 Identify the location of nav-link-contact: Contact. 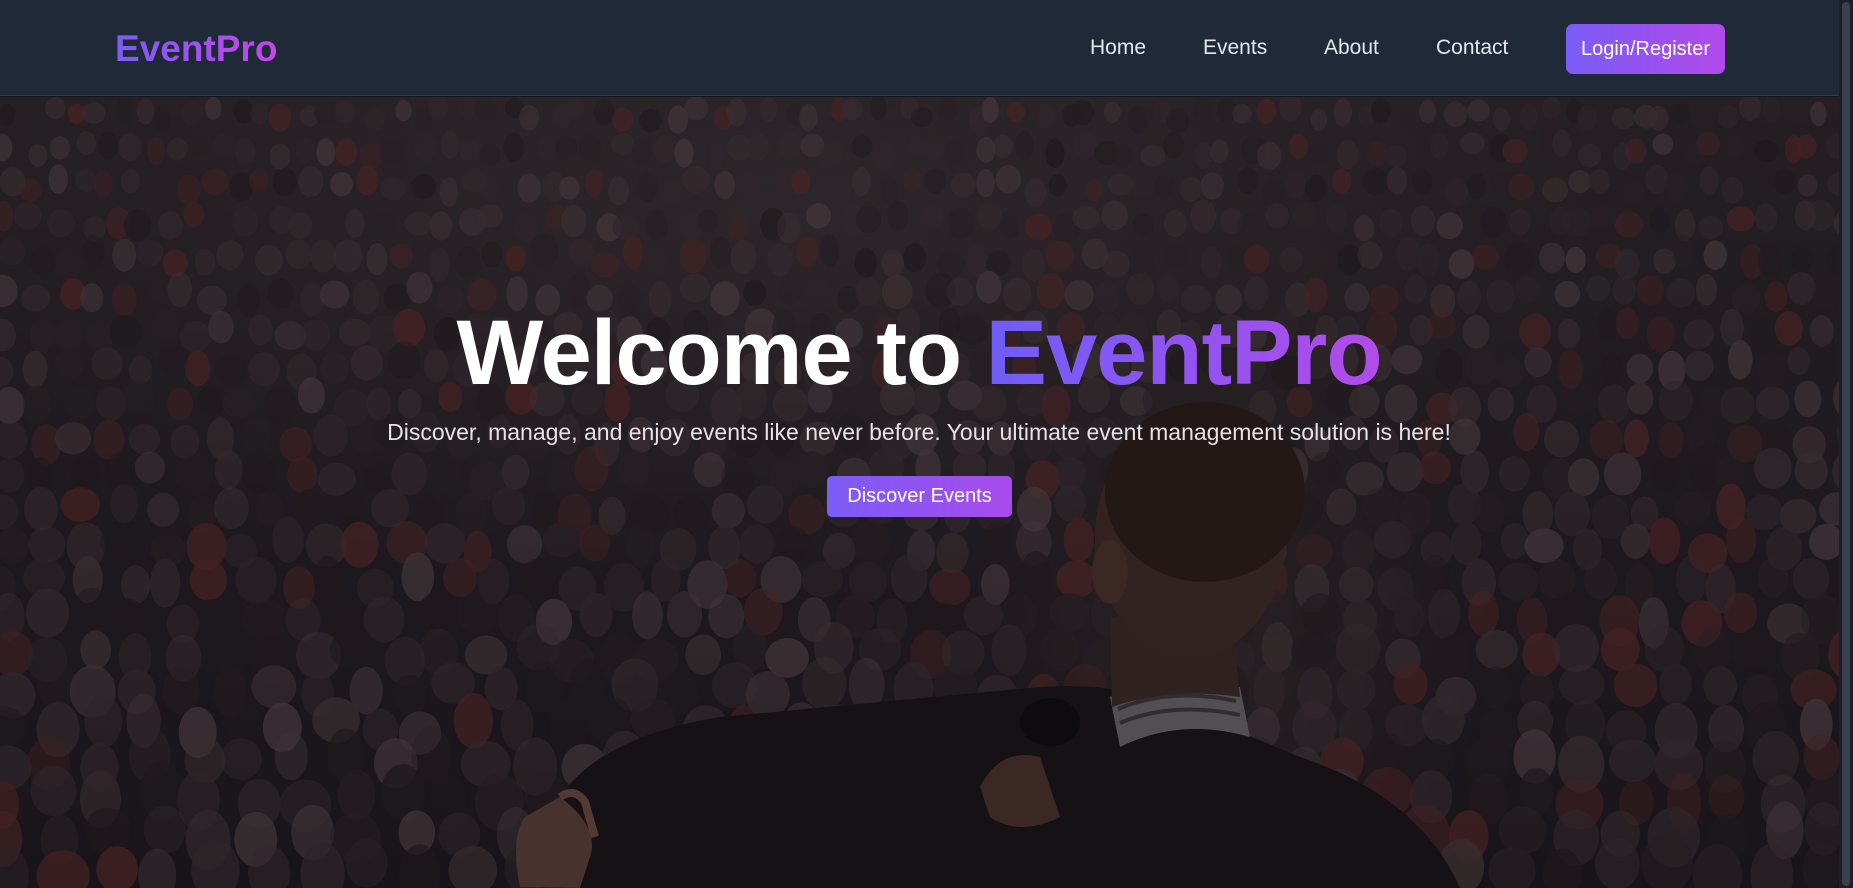
(1472, 47).